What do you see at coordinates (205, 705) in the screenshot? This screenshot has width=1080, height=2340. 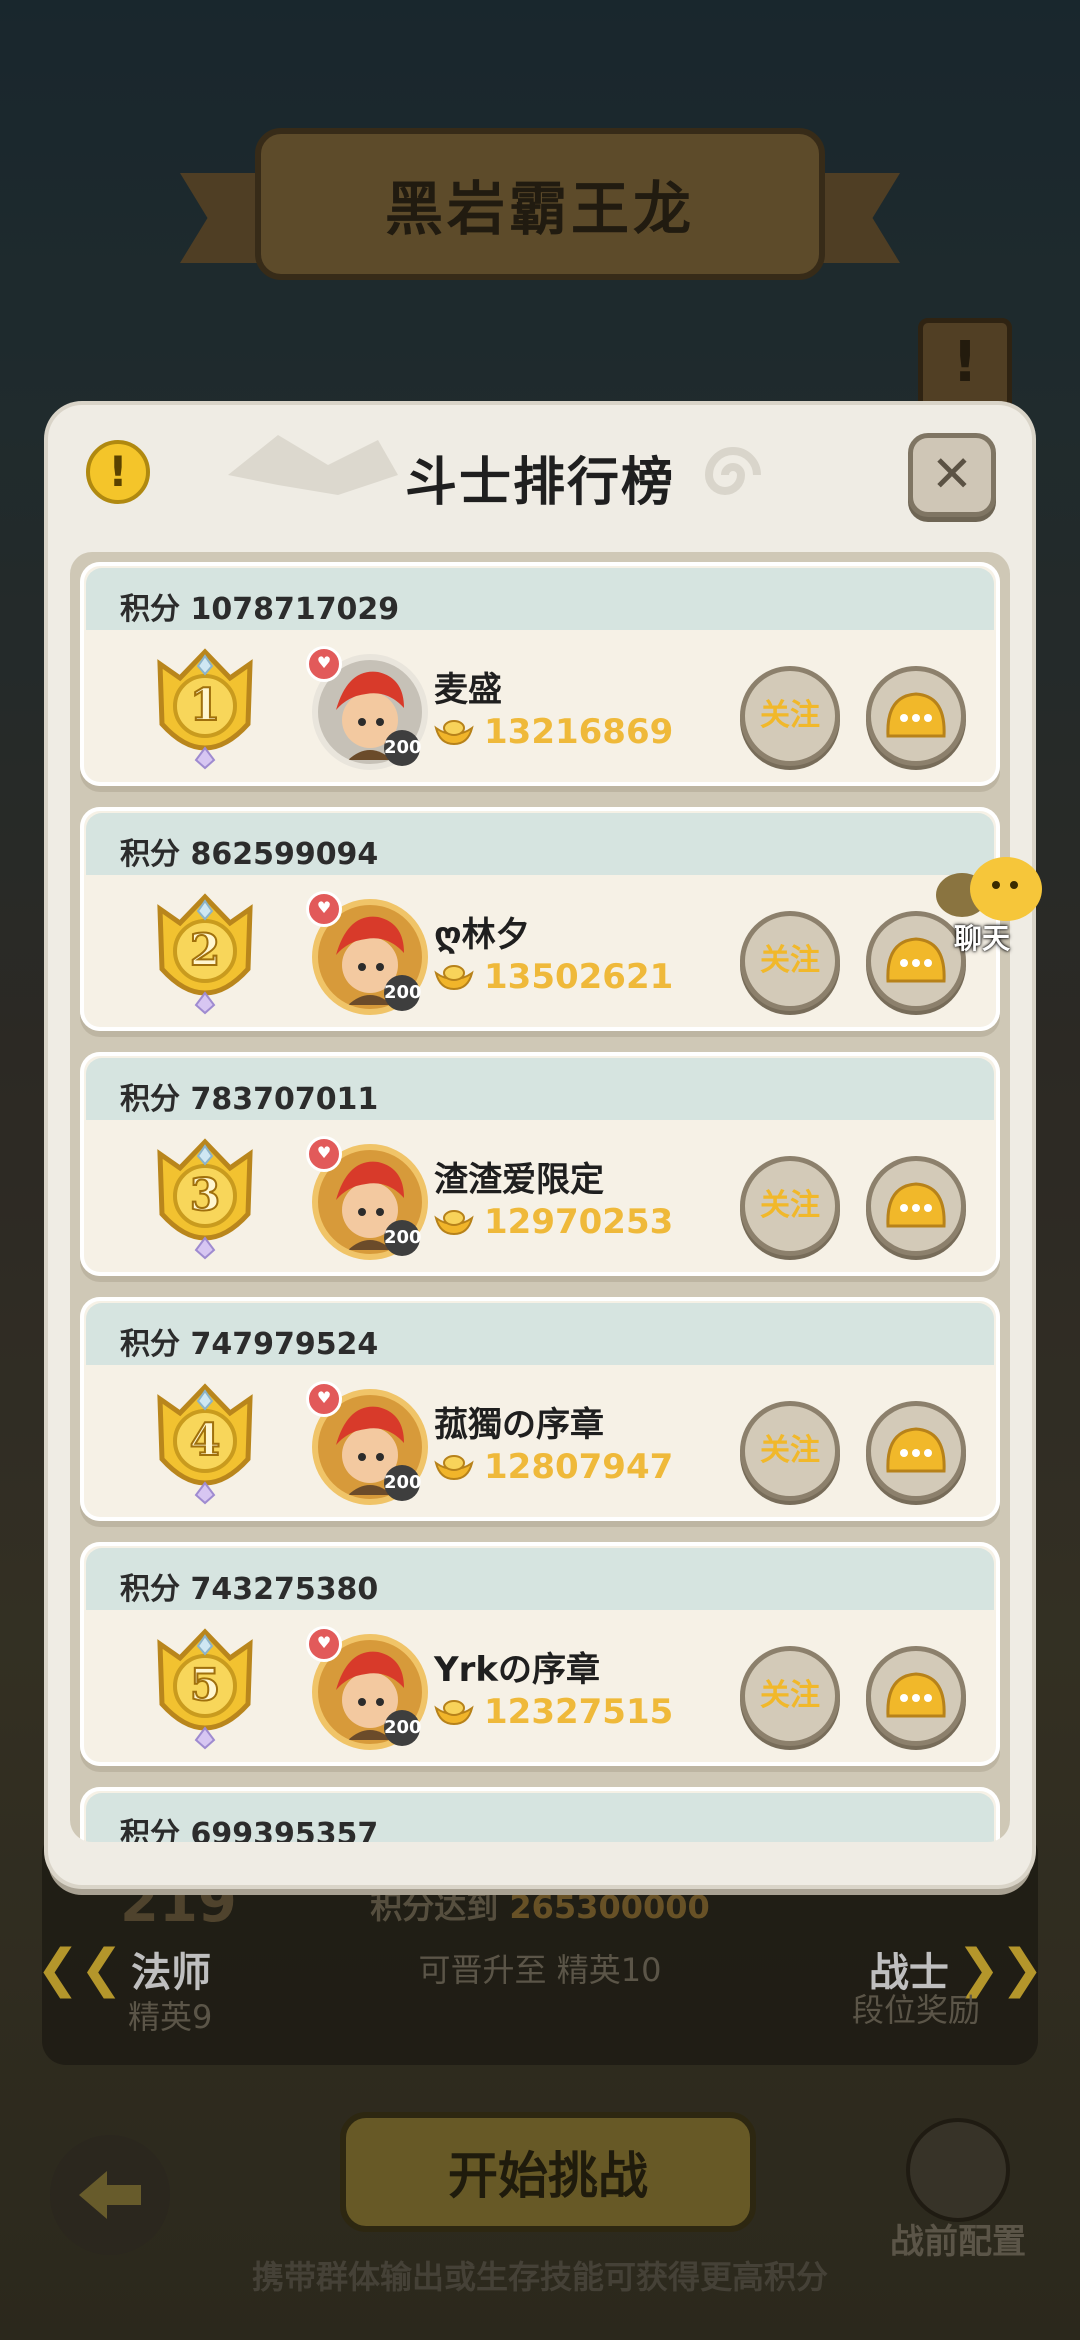 I see `rank-number-label: 1` at bounding box center [205, 705].